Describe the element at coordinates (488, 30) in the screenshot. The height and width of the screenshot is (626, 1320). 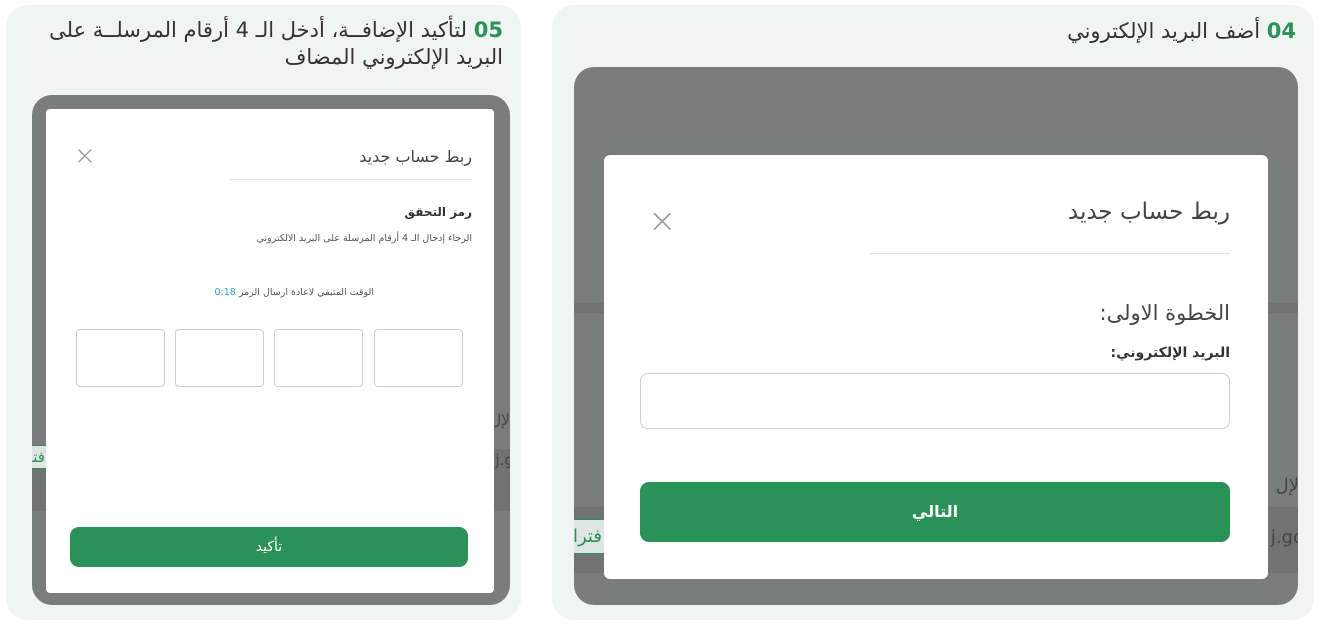
I see `step-05-number: 05` at that location.